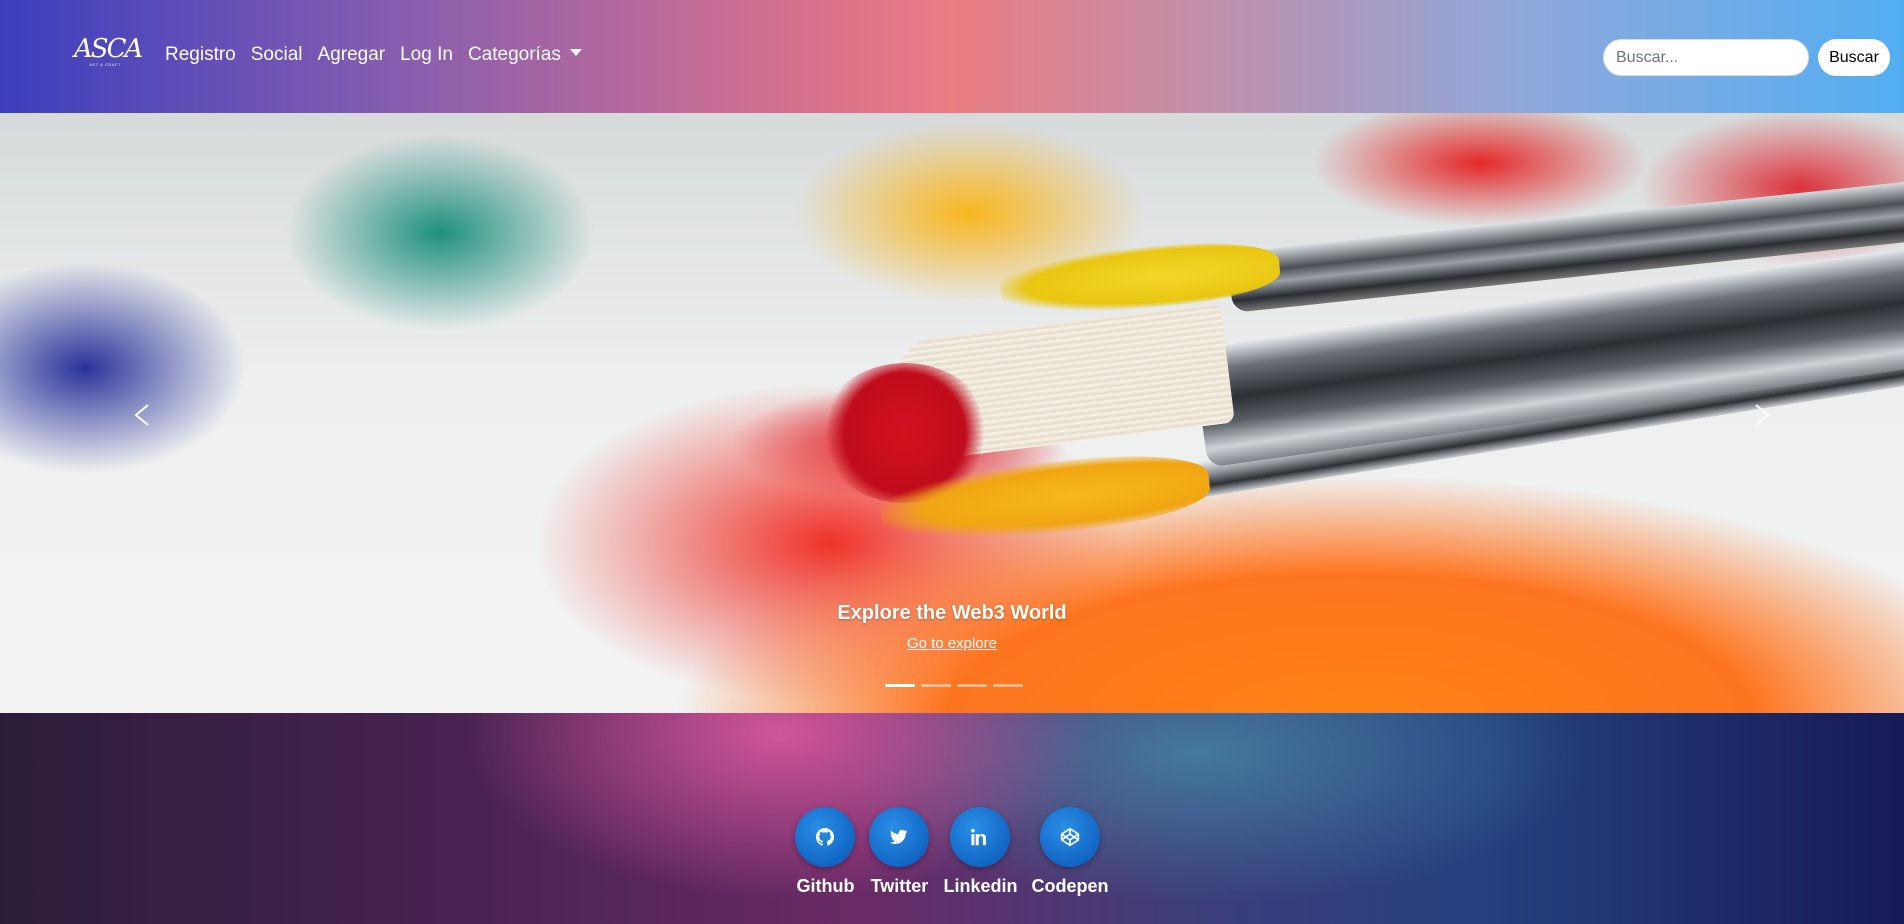 The image size is (1904, 924). What do you see at coordinates (825, 837) in the screenshot?
I see `github-icon` at bounding box center [825, 837].